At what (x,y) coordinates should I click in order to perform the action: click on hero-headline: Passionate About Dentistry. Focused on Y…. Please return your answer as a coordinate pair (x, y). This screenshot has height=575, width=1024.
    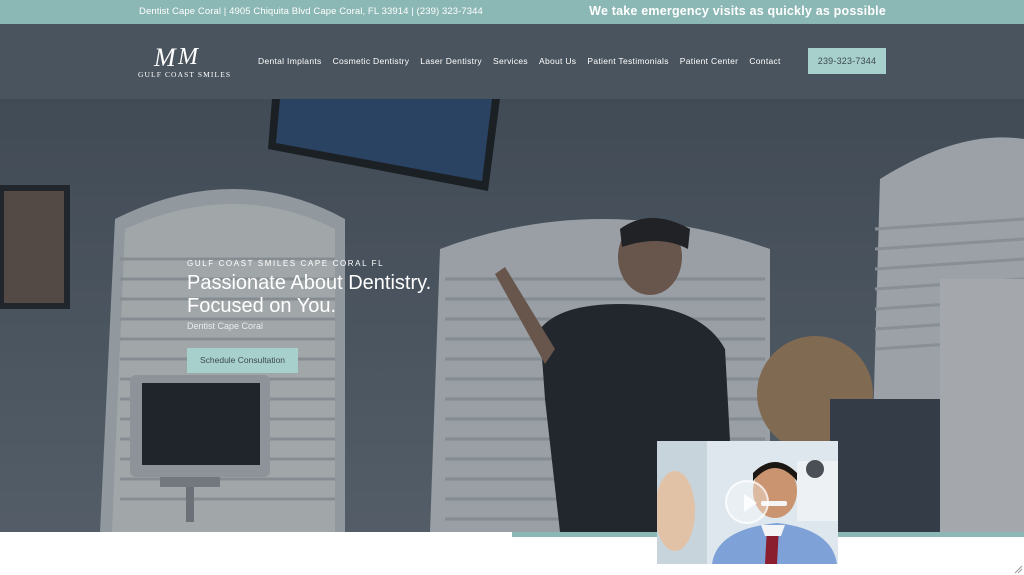
    Looking at the image, I should click on (309, 295).